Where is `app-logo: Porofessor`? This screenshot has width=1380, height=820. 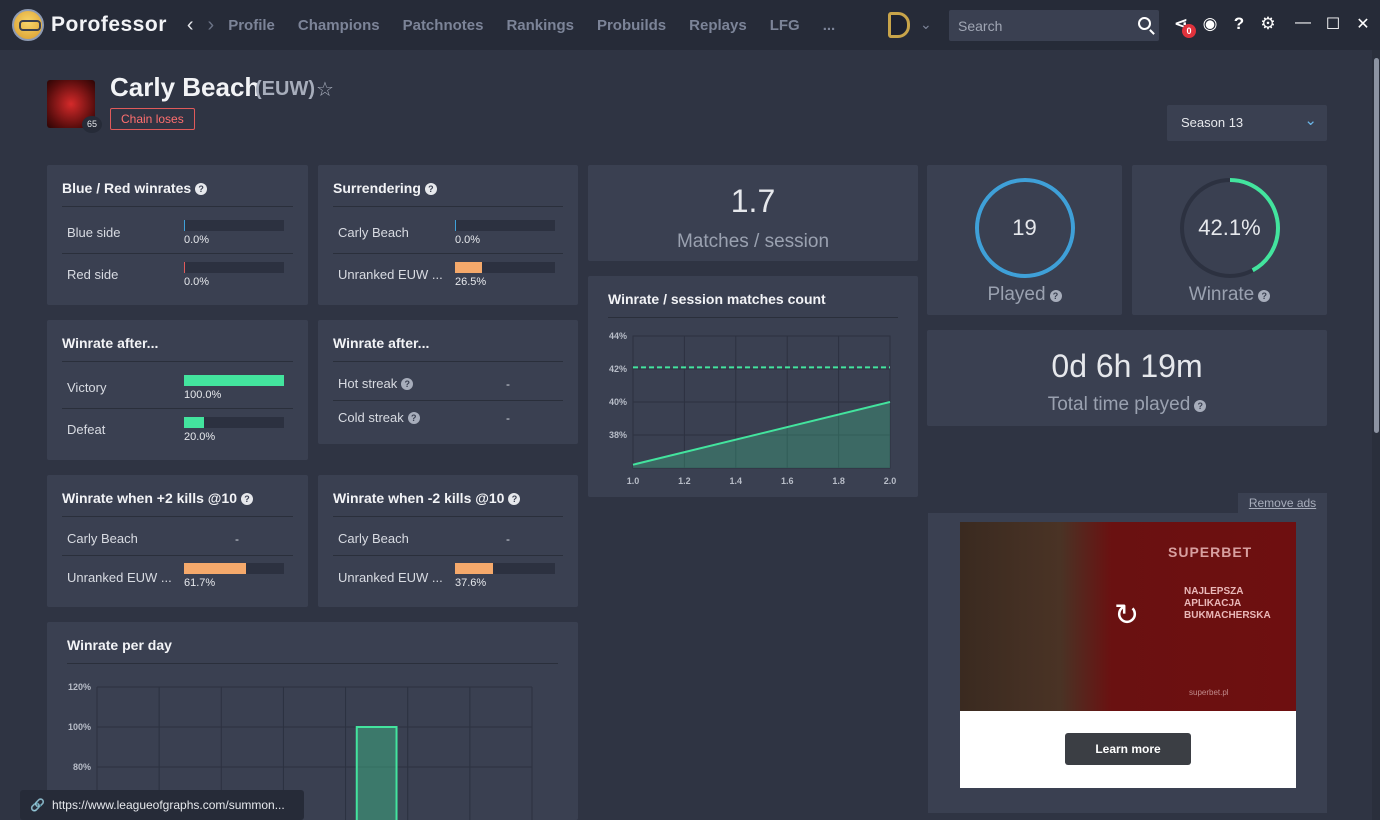 app-logo: Porofessor is located at coordinates (89, 25).